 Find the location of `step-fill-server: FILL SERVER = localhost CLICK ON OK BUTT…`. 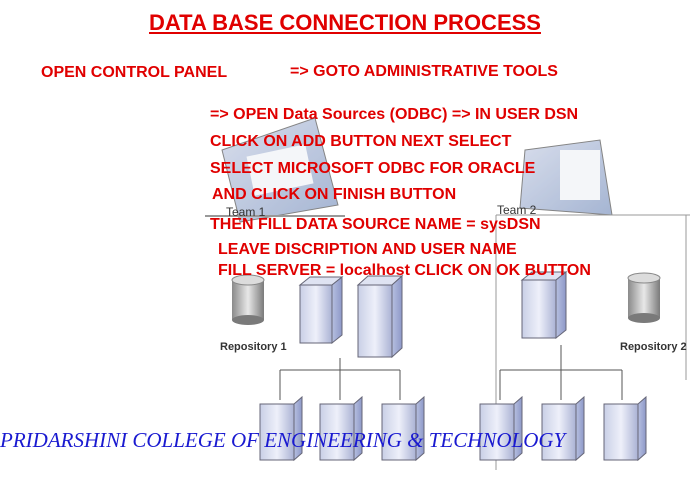

step-fill-server: FILL SERVER = localhost CLICK ON OK BUTT… is located at coordinates (404, 270).